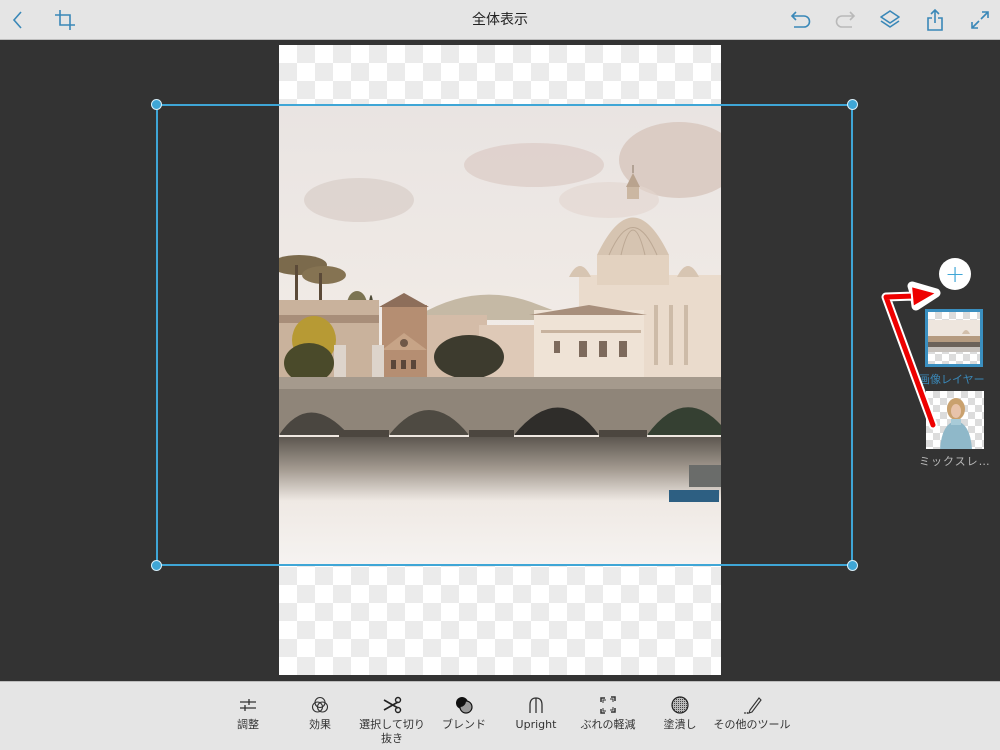 The height and width of the screenshot is (750, 1000). What do you see at coordinates (156, 104) in the screenshot?
I see `transform-handle-top-left` at bounding box center [156, 104].